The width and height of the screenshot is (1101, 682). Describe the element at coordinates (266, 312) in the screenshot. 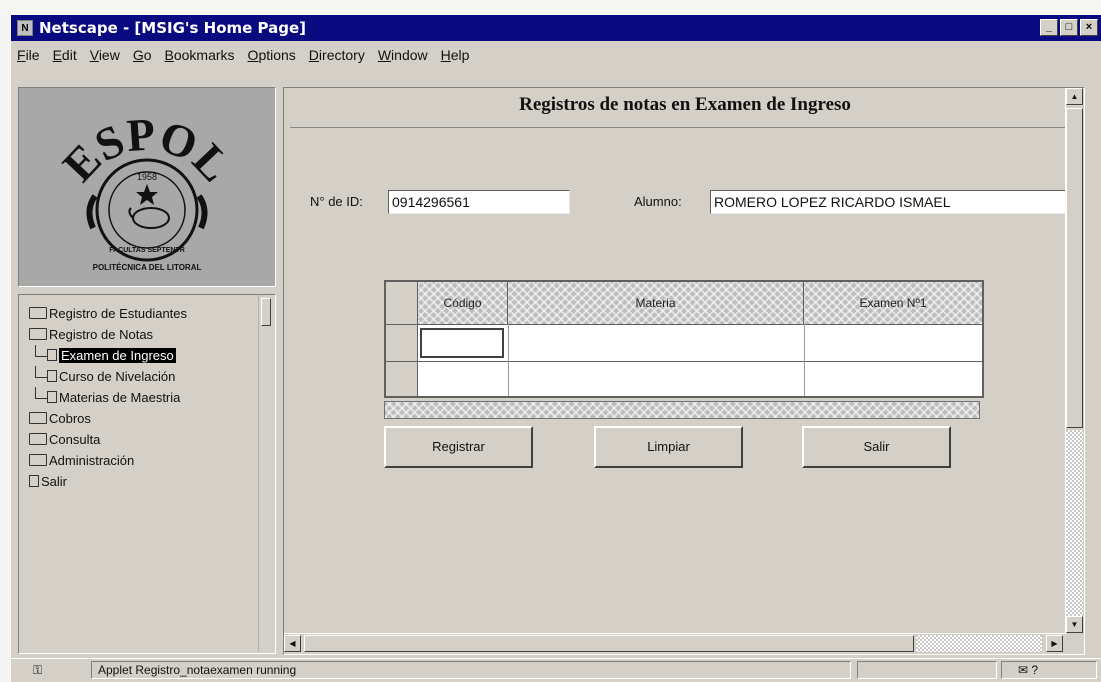

I see `tree-scroll-thumb` at that location.